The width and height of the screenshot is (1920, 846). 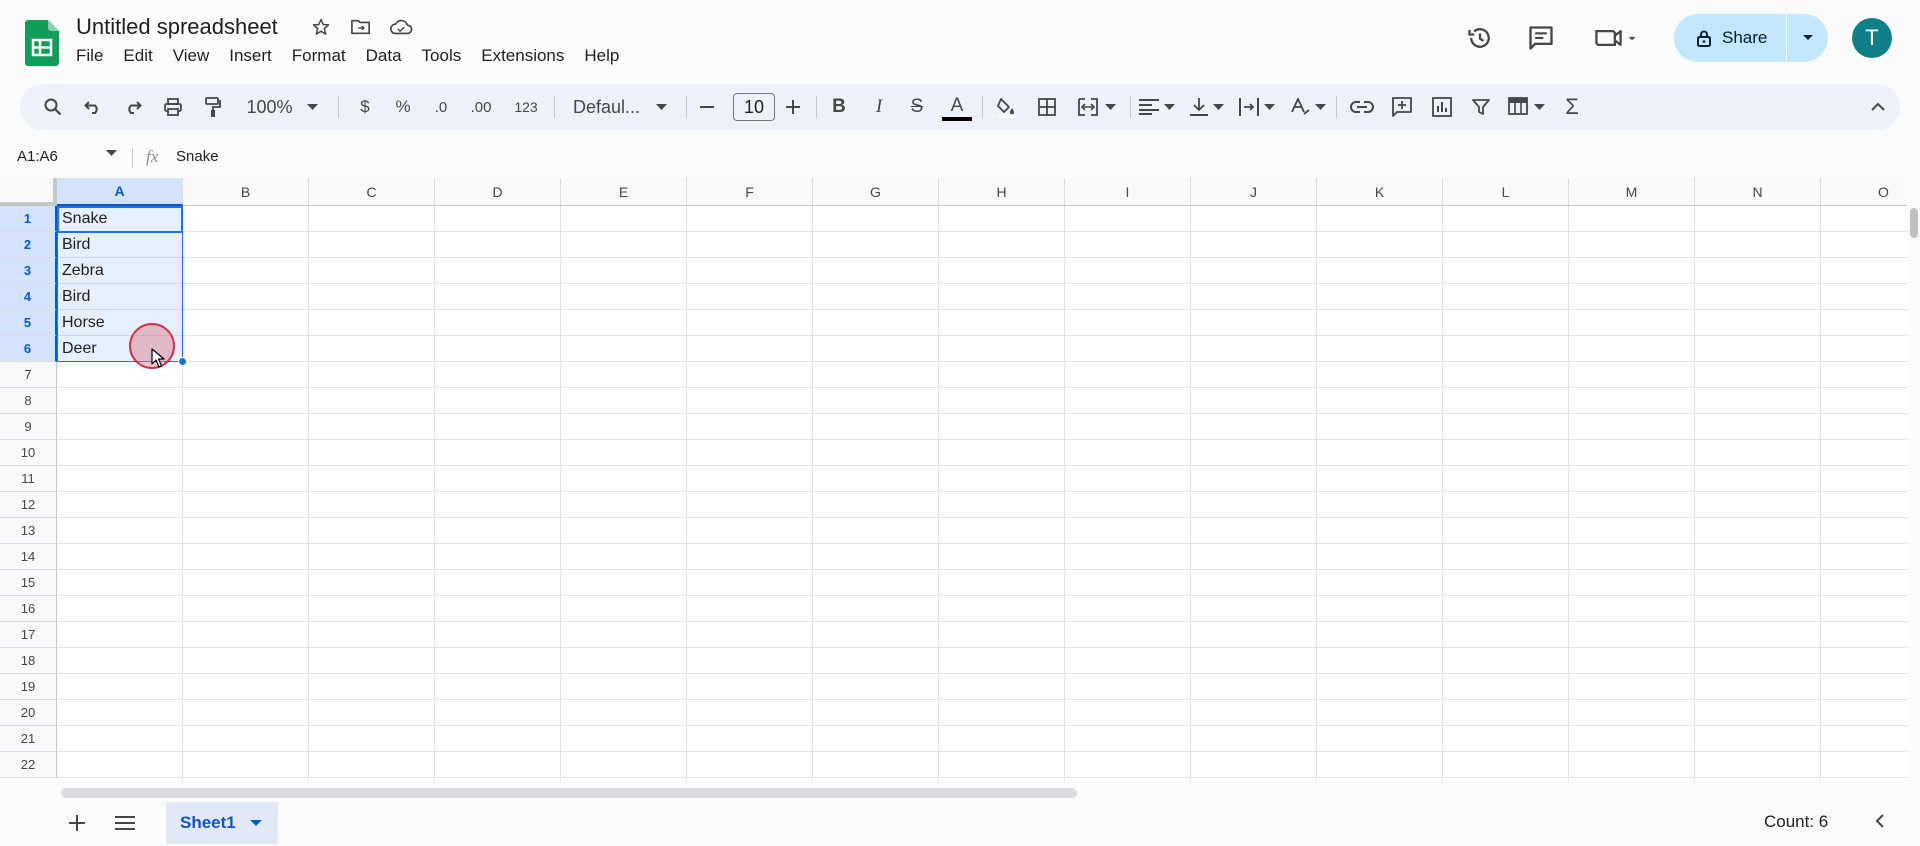 I want to click on paint-format-icon, so click(x=213, y=107).